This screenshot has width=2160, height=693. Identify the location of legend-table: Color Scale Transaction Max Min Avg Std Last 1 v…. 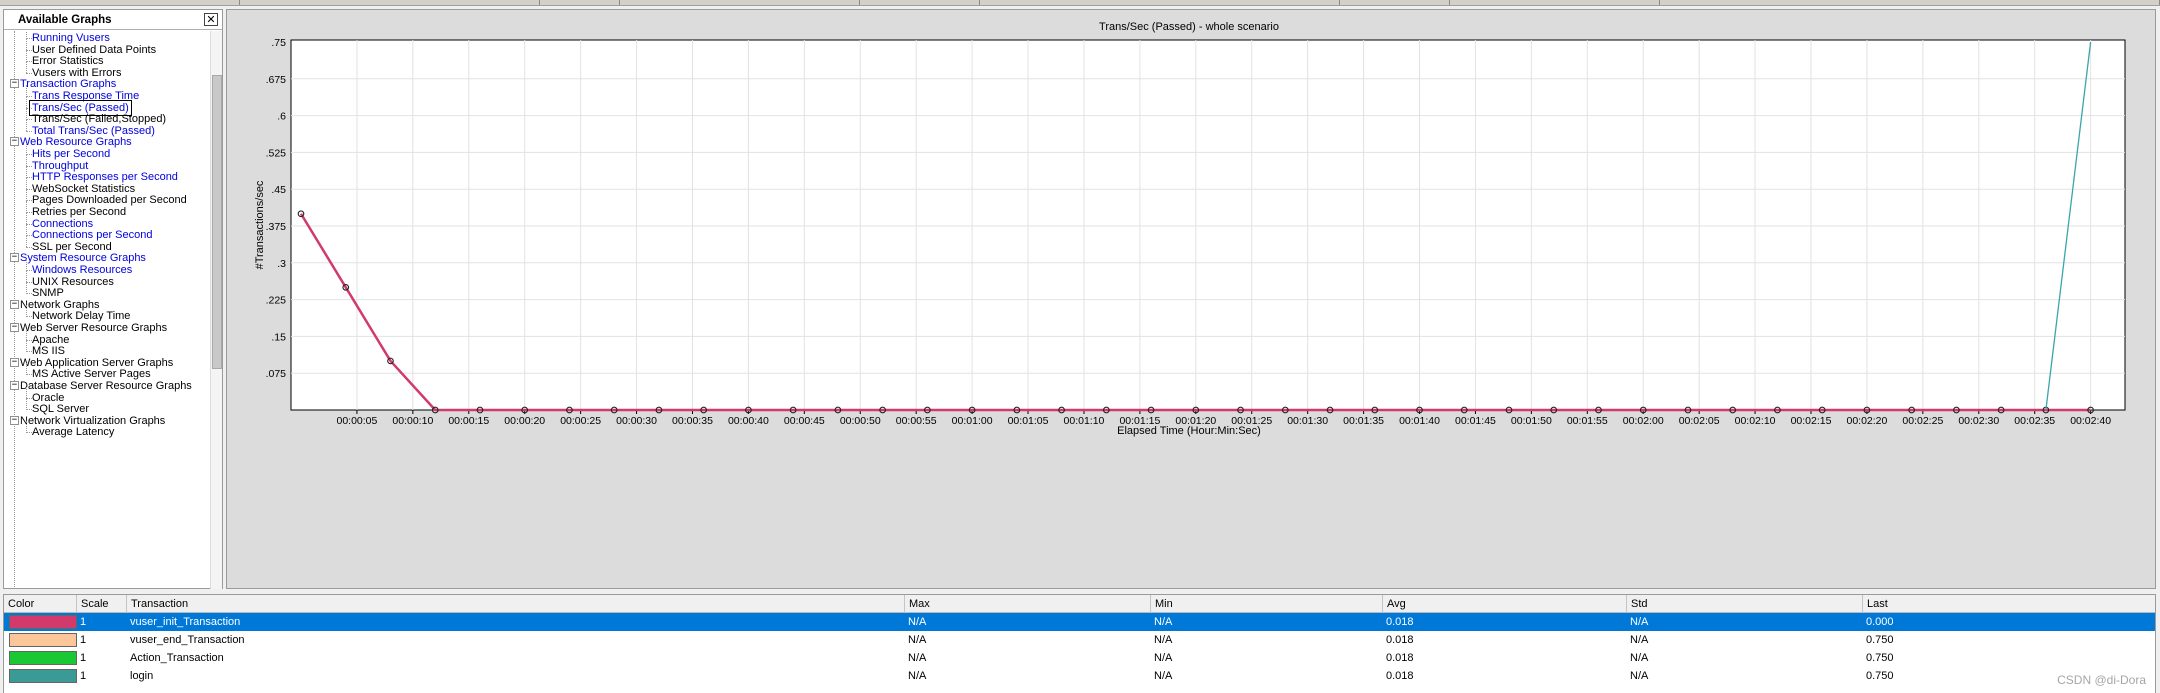
(1079, 643).